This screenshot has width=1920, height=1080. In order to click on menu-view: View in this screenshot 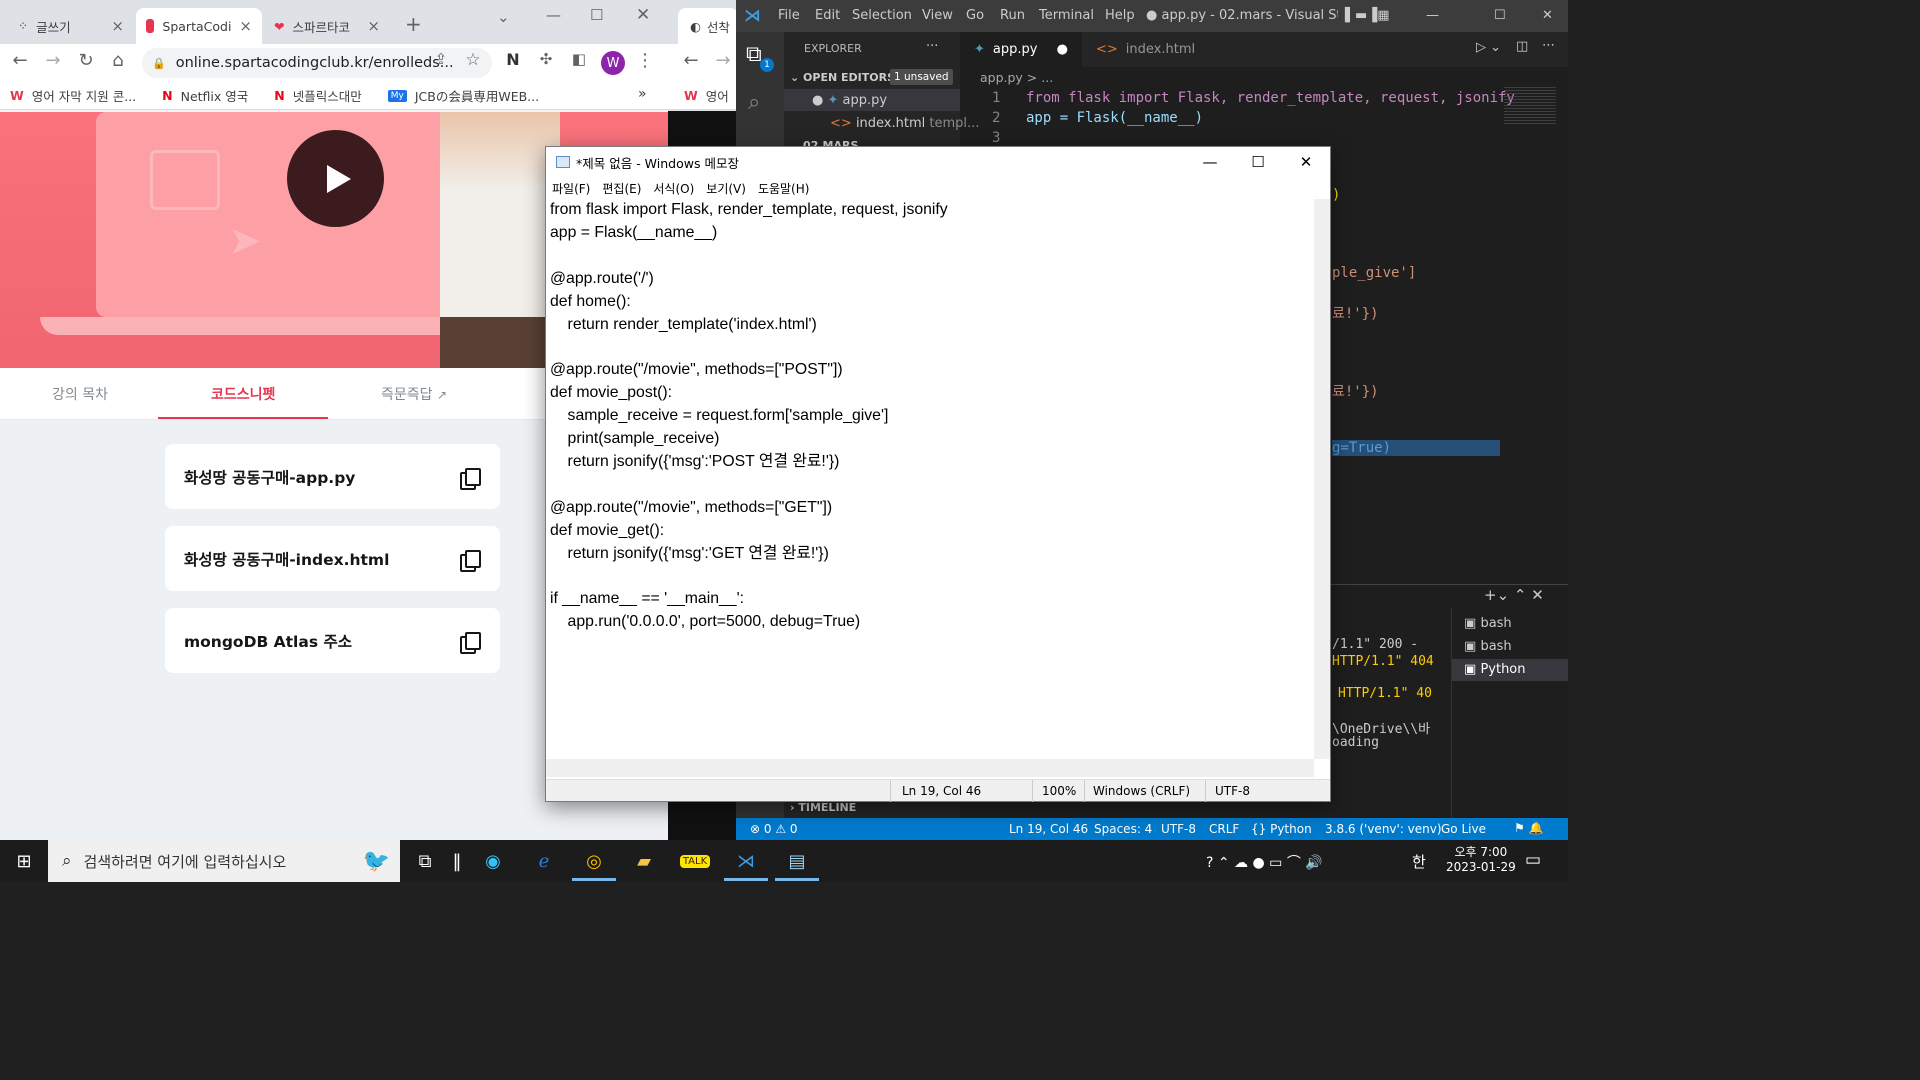, I will do `click(937, 15)`.